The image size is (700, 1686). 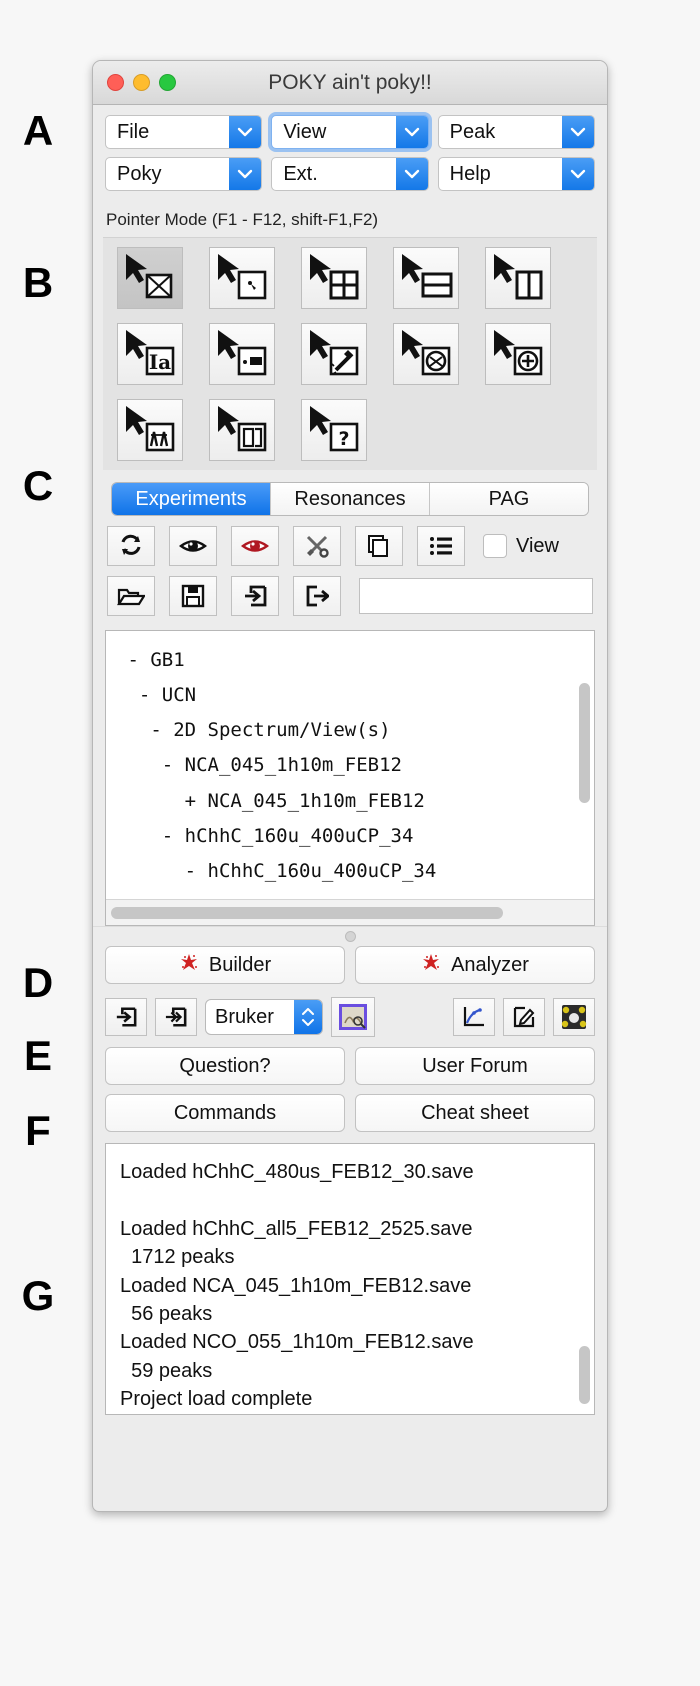 I want to click on annotation-F: F, so click(x=38, y=1130).